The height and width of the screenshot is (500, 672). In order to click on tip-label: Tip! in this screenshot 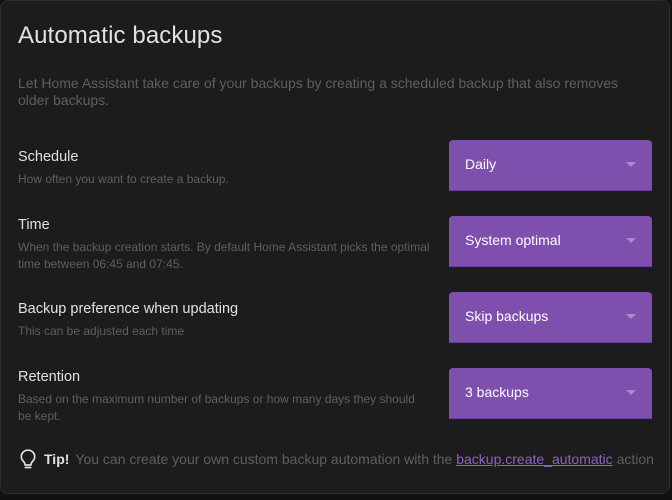, I will do `click(57, 459)`.